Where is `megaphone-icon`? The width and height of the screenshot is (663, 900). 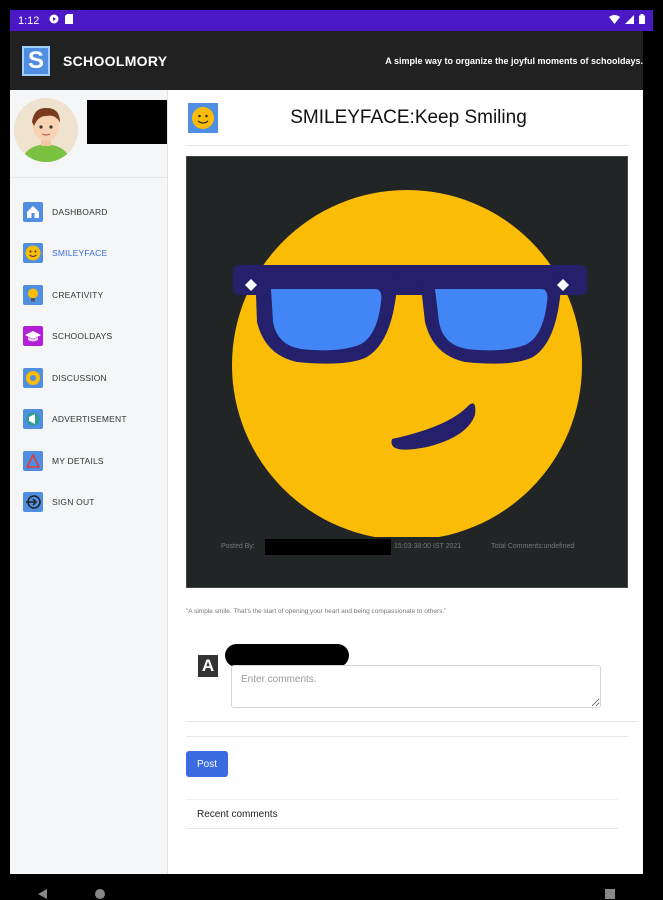 megaphone-icon is located at coordinates (33, 419).